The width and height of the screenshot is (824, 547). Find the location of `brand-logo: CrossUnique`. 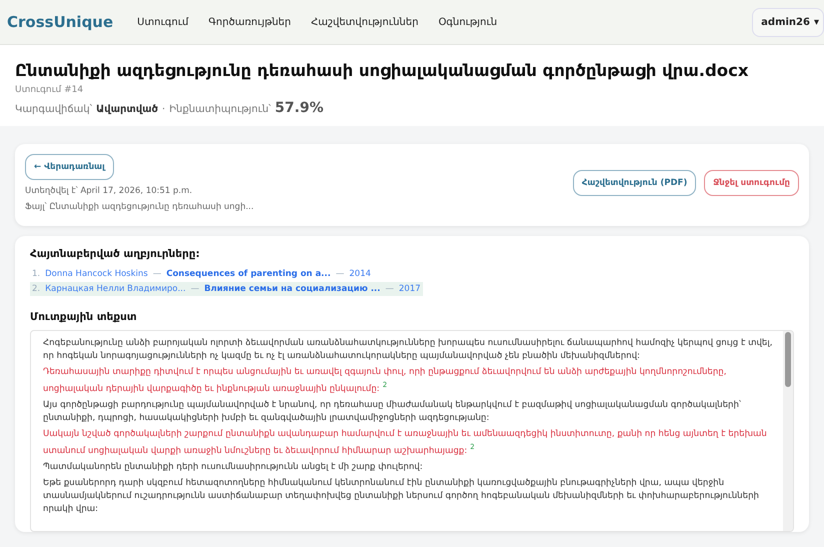

brand-logo: CrossUnique is located at coordinates (60, 22).